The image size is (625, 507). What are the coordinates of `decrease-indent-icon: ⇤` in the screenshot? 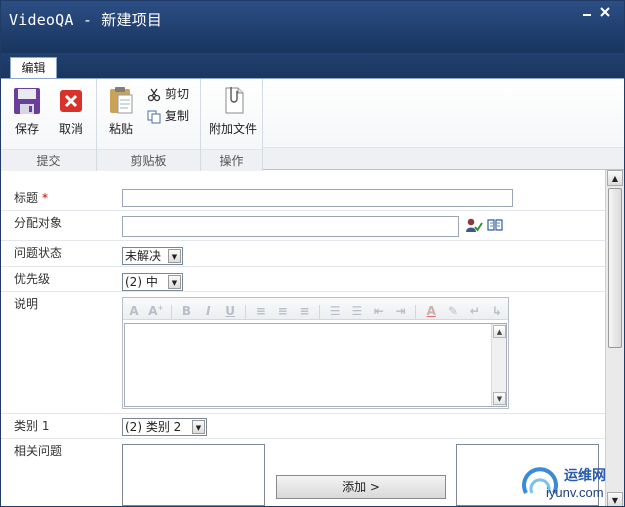 It's located at (379, 311).